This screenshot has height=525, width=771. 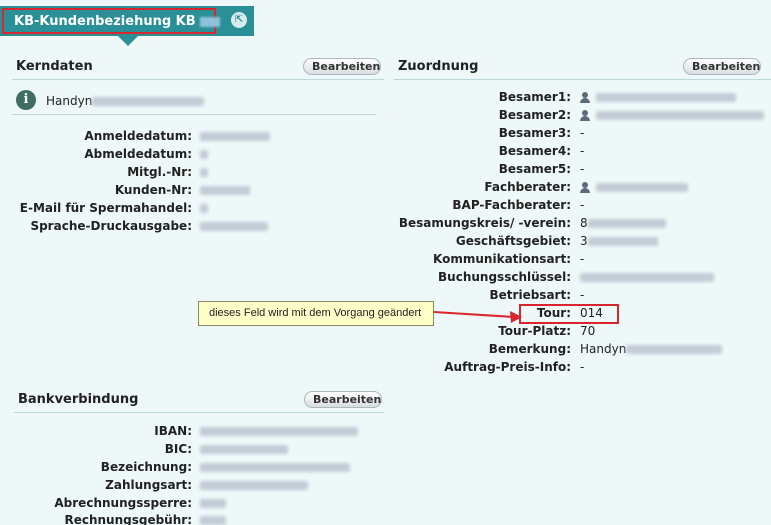 What do you see at coordinates (475, 205) in the screenshot?
I see `field-row: BAP-Fachberater:` at bounding box center [475, 205].